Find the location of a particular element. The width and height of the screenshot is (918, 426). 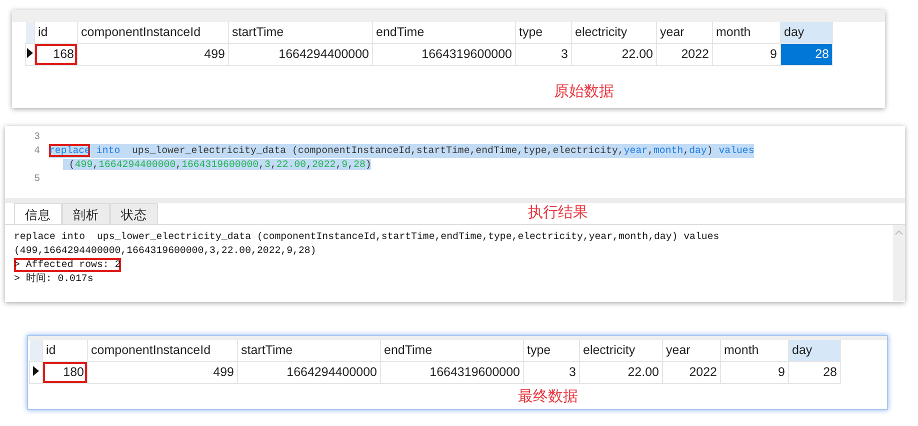

code-token: into is located at coordinates (107, 150).